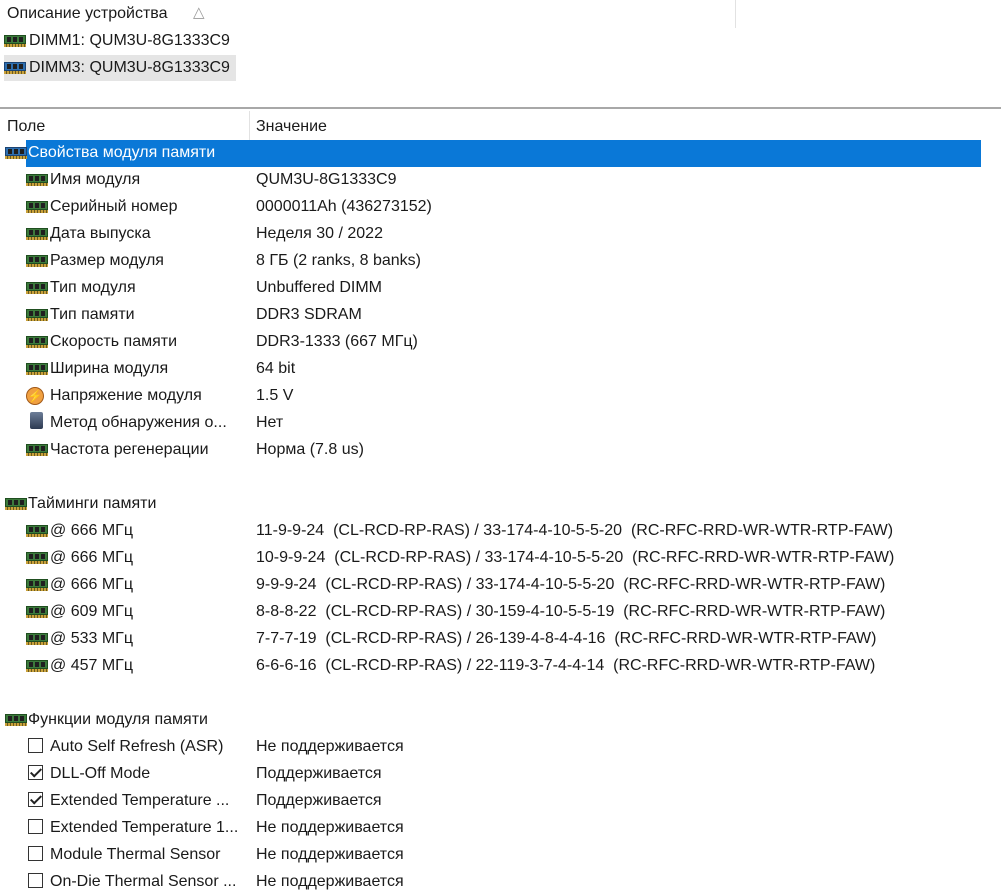 This screenshot has height=896, width=1001. What do you see at coordinates (91, 665) in the screenshot?
I see `field-label: @ 457 МГц` at bounding box center [91, 665].